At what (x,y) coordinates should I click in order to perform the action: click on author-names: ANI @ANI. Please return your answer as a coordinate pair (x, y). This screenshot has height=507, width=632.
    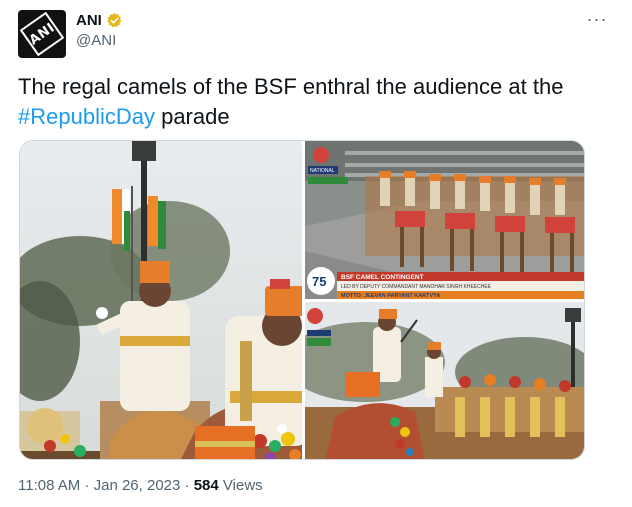
    Looking at the image, I should click on (99, 30).